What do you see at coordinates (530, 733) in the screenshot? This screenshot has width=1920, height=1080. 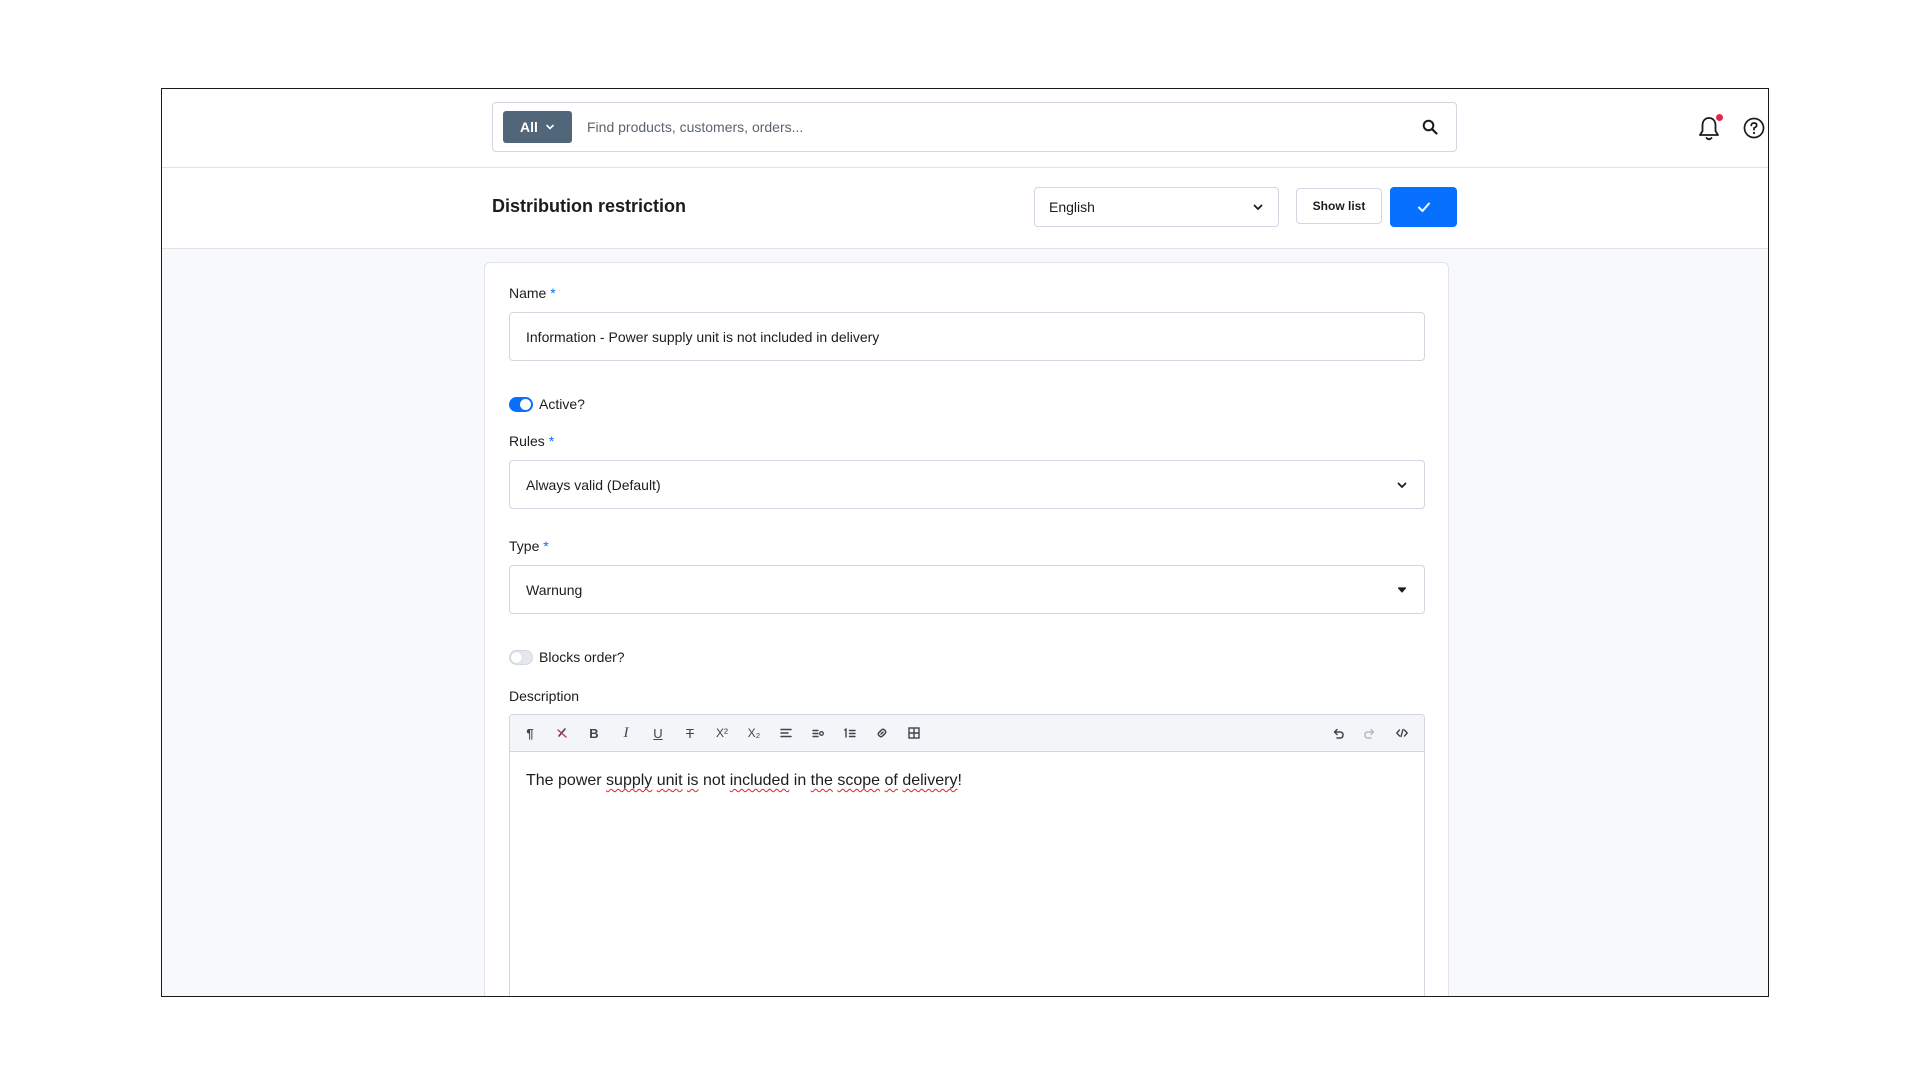 I see `paragraph-button: ¶` at bounding box center [530, 733].